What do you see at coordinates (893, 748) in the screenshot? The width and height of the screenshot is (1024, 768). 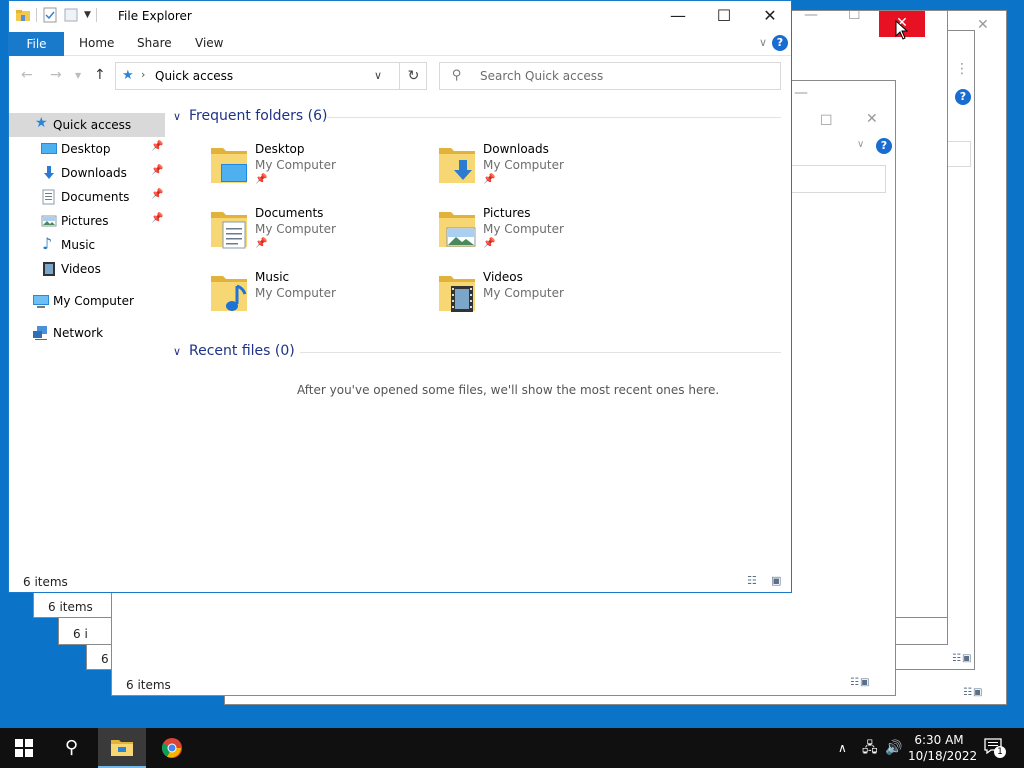 I see `volume-icon: 🔊` at bounding box center [893, 748].